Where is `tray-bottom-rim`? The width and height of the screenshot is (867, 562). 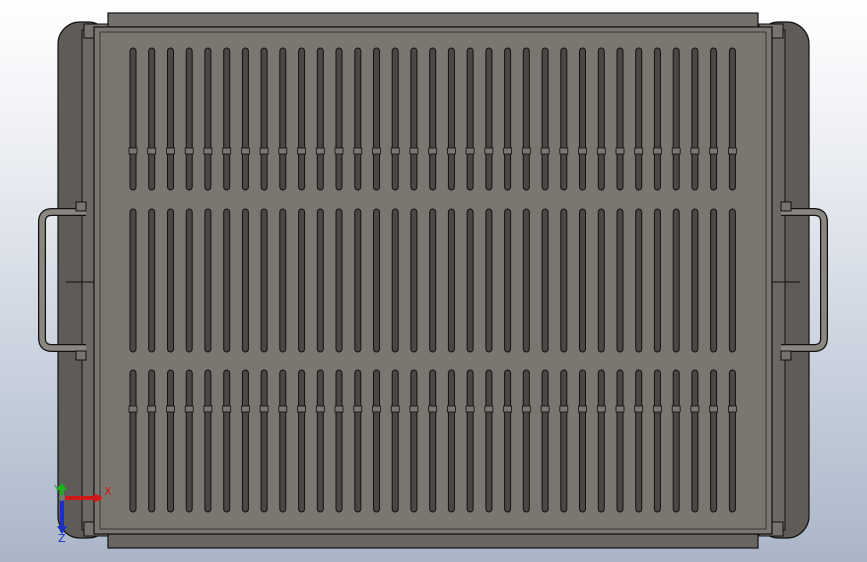 tray-bottom-rim is located at coordinates (433, 541).